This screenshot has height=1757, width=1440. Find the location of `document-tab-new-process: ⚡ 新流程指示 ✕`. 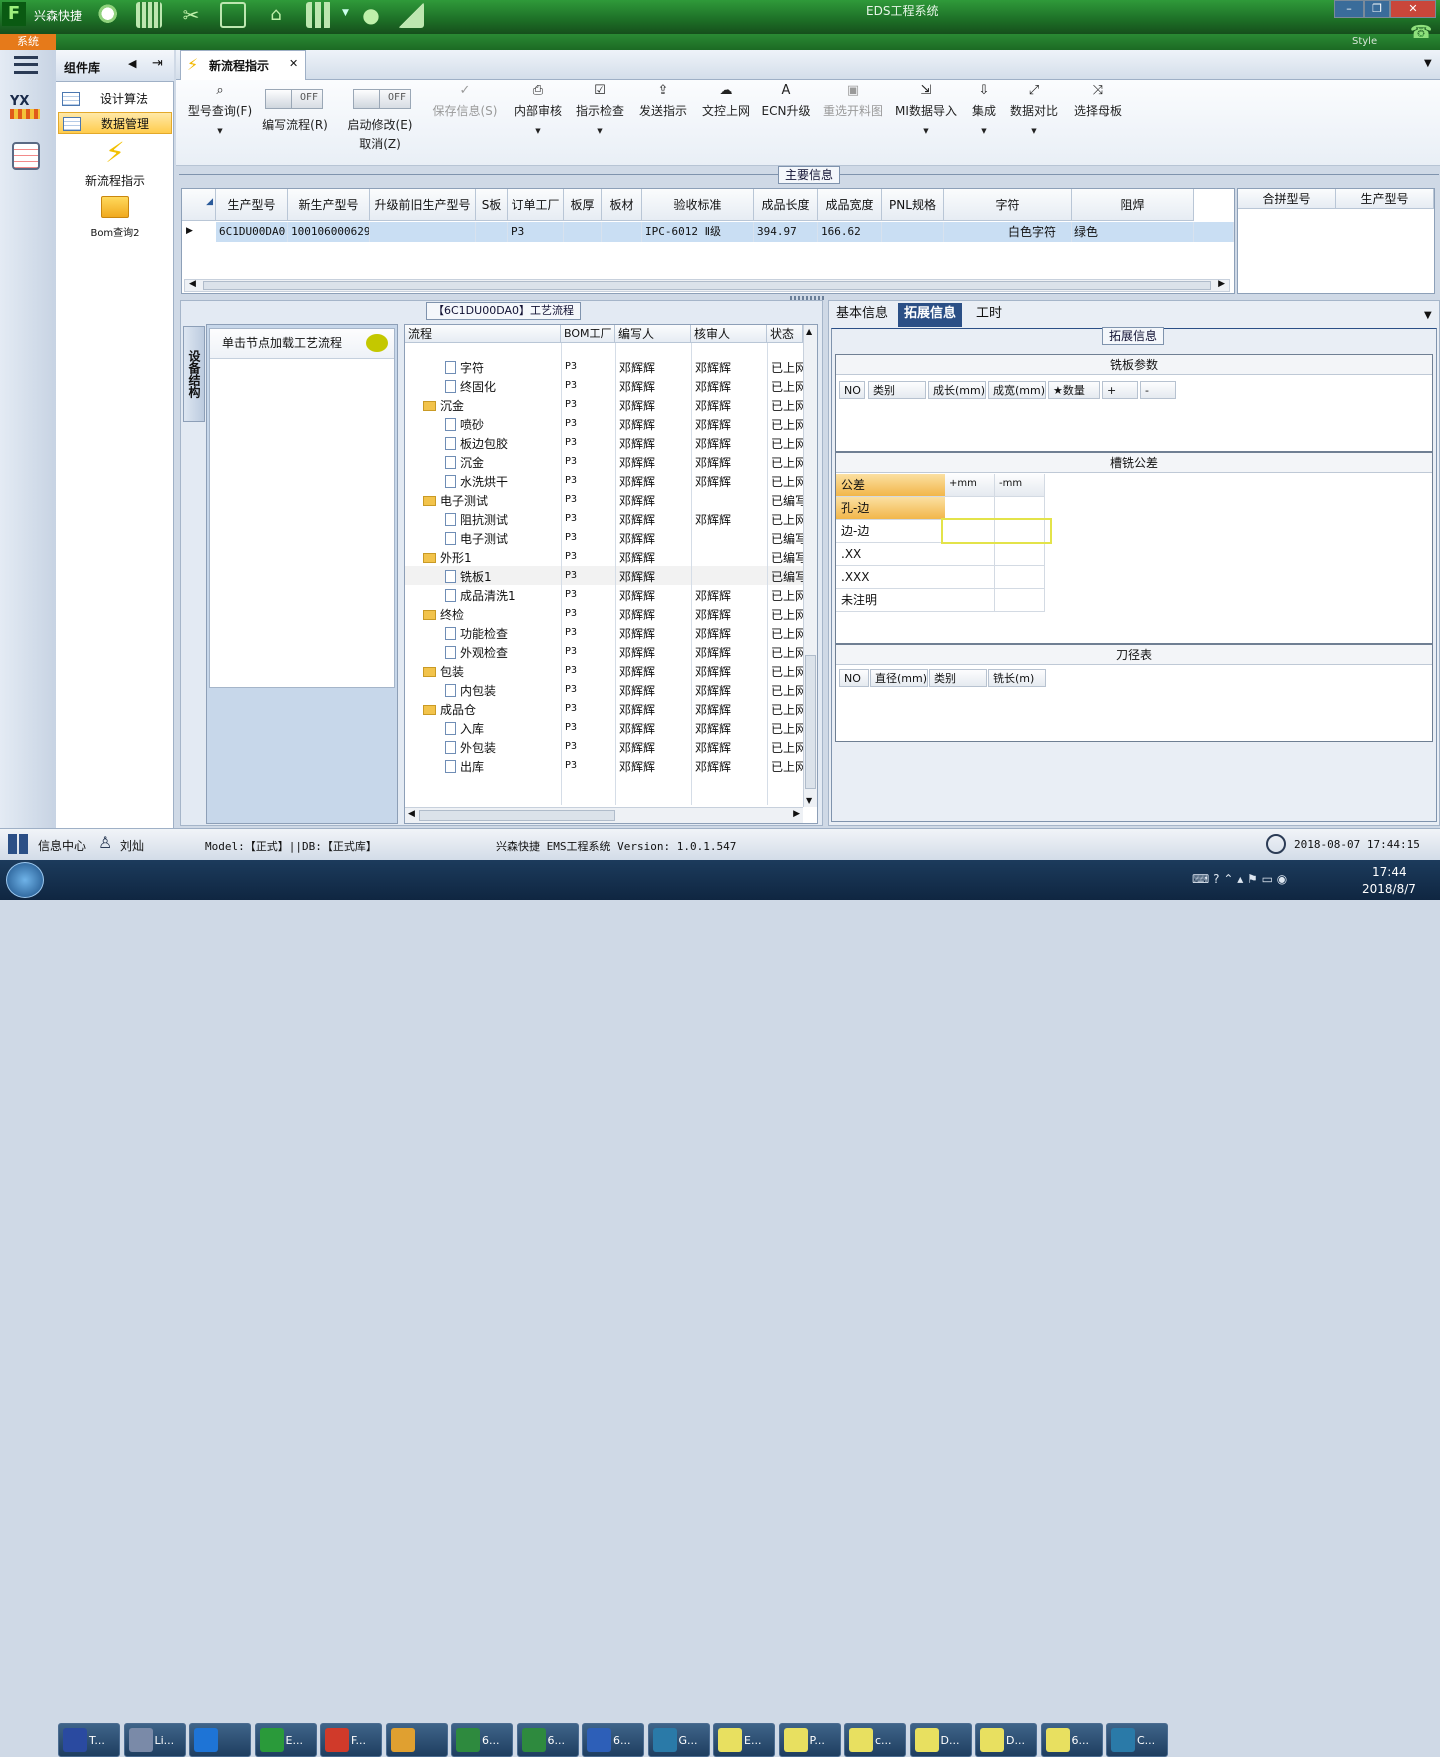

document-tab-new-process: ⚡ 新流程指示 ✕ is located at coordinates (243, 65).